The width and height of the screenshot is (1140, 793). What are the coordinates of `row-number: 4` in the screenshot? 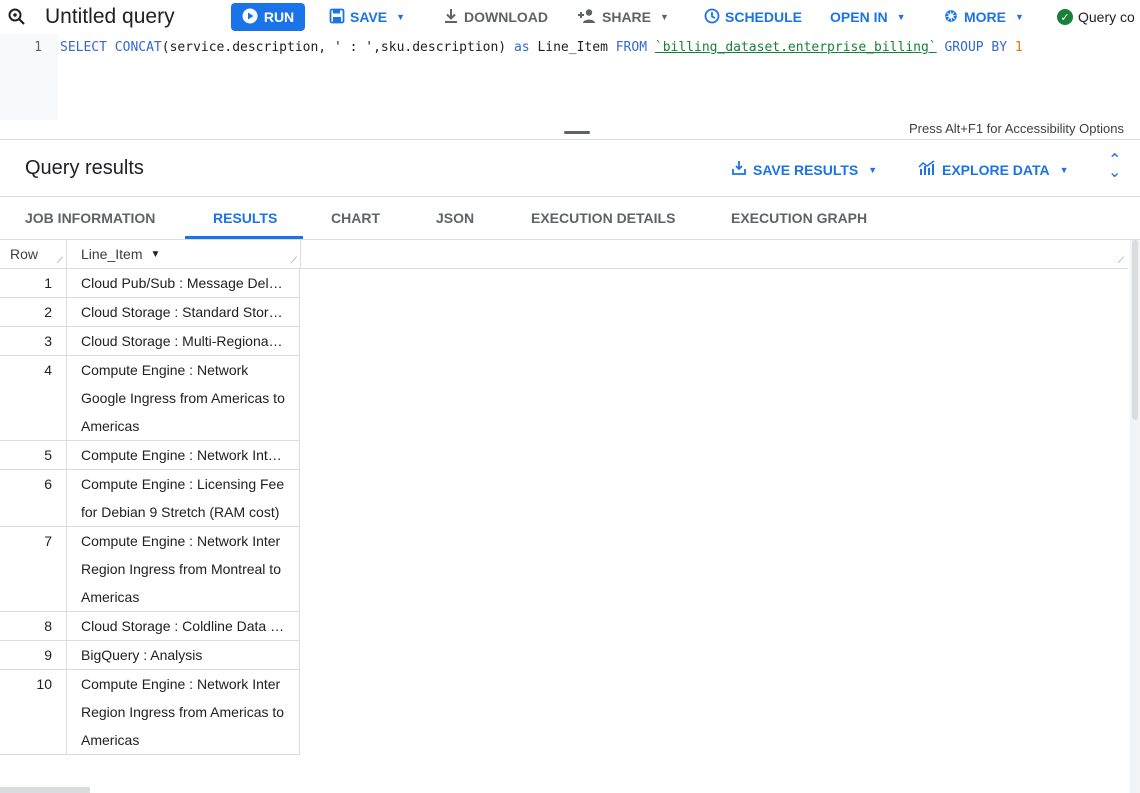 It's located at (33, 398).